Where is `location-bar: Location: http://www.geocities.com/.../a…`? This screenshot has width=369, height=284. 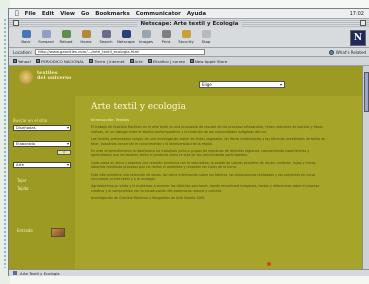 location-bar: Location: http://www.geocities.com/.../a… is located at coordinates (189, 52).